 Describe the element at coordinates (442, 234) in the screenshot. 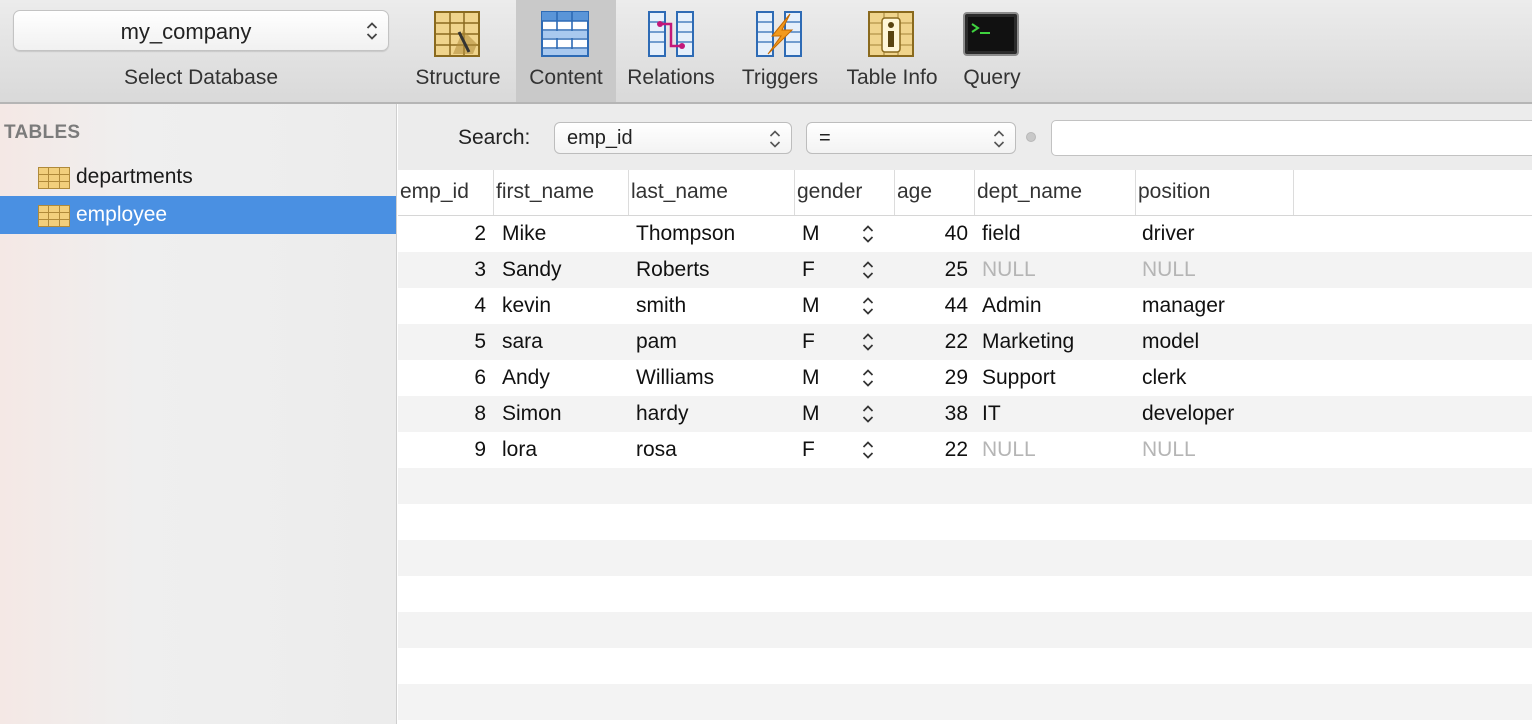

I see `cell-emp-id: 2` at that location.